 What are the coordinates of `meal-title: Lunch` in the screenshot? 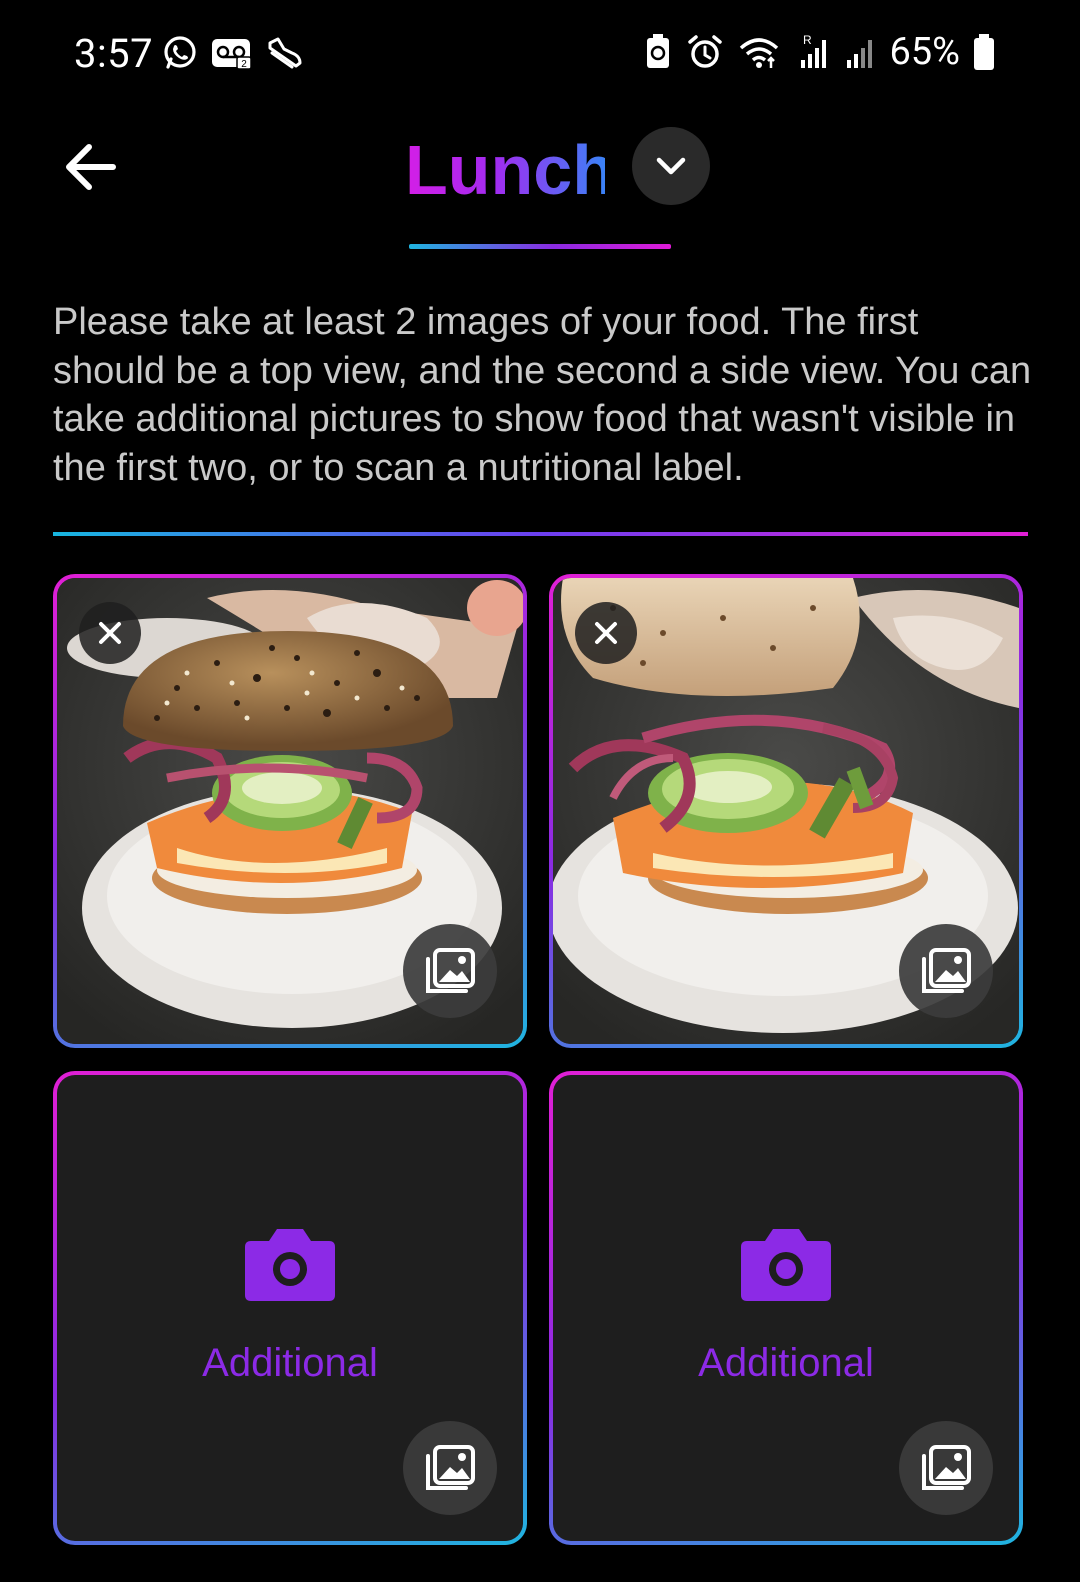 It's located at (510, 170).